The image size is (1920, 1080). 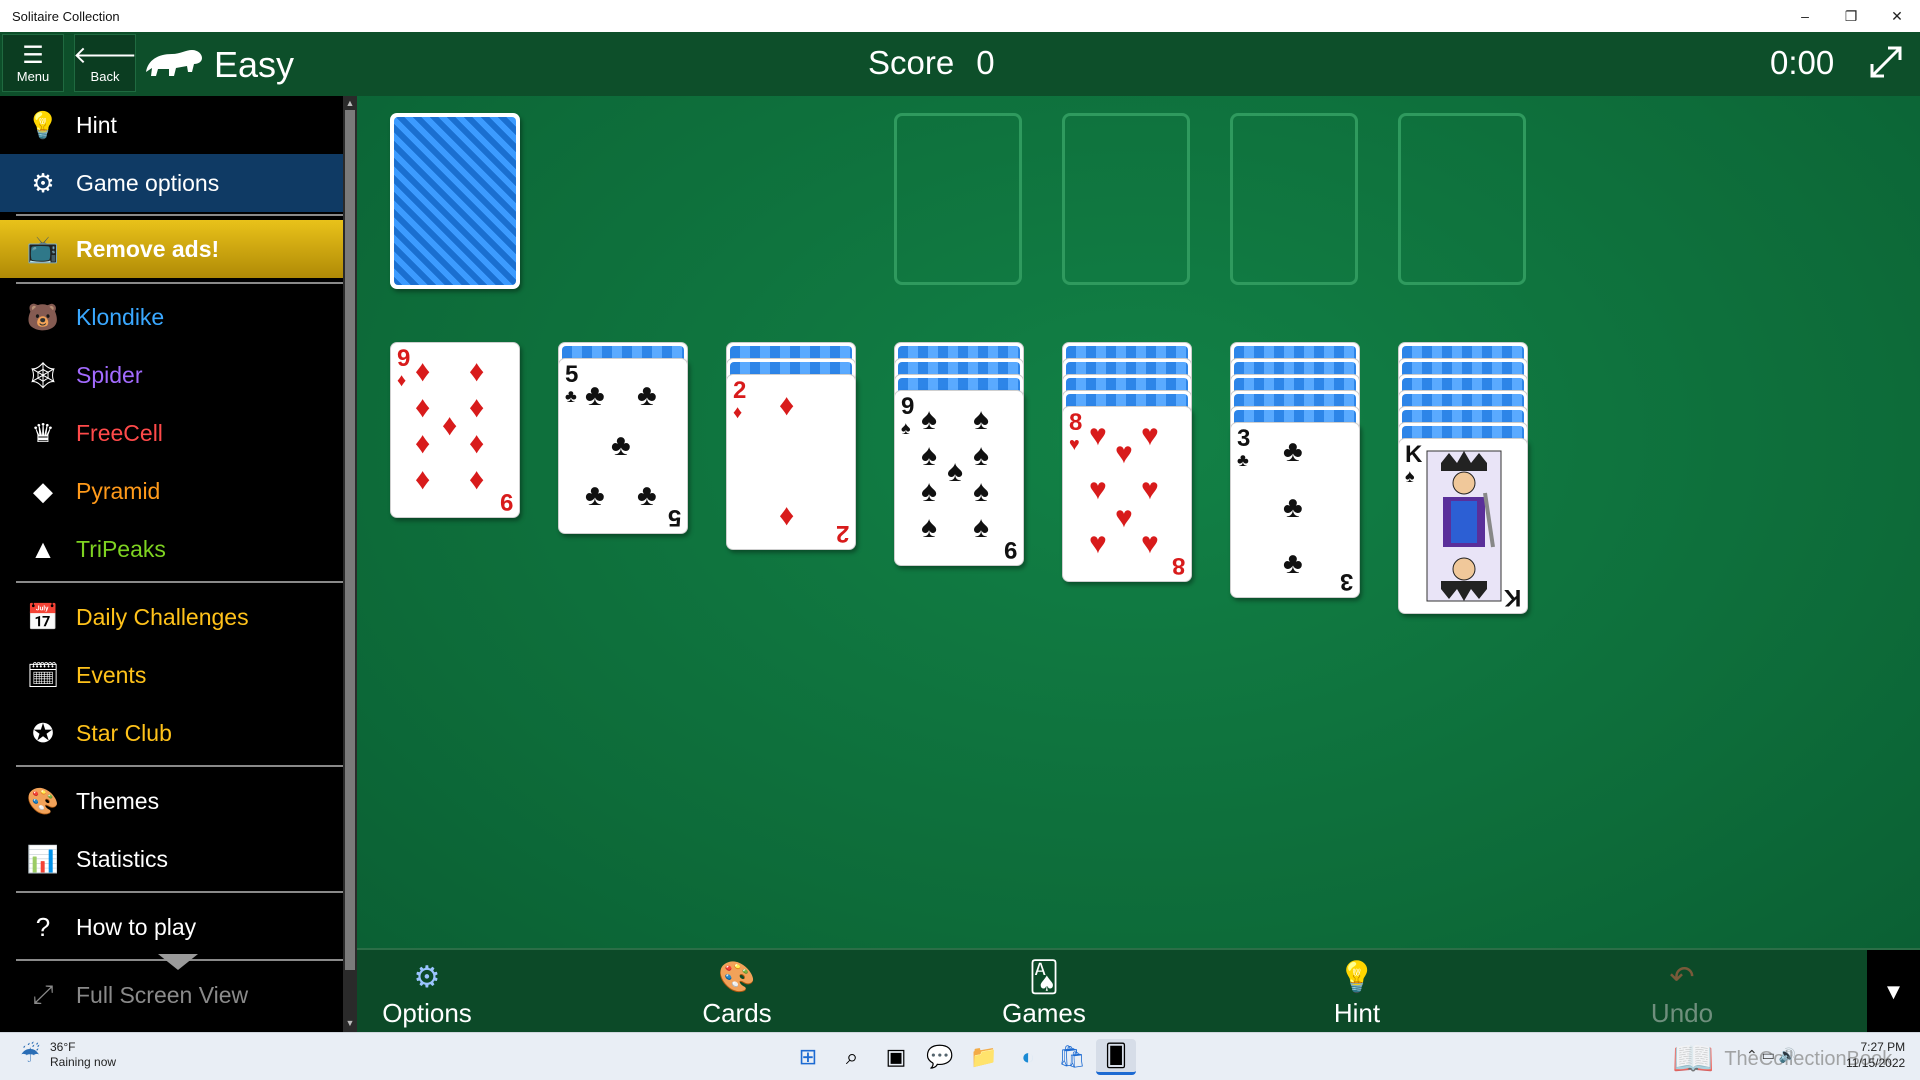 What do you see at coordinates (1116, 1057) in the screenshot?
I see `solitaire-app-icon: 🂠` at bounding box center [1116, 1057].